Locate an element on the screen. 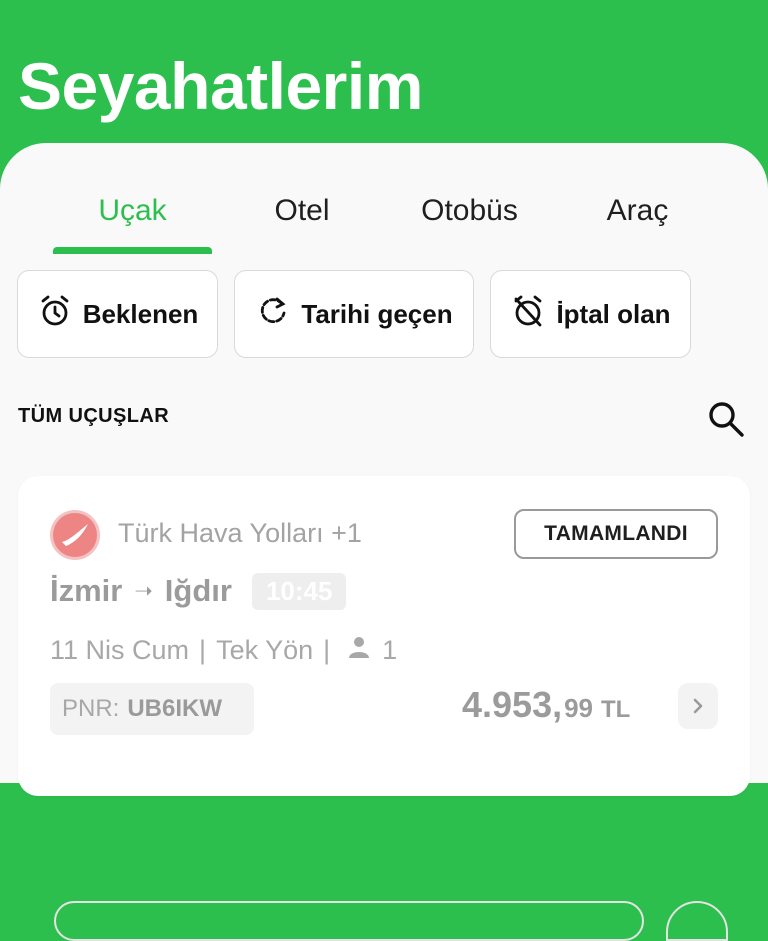 This screenshot has width=768, height=941. filter-label: Tarihi geçen is located at coordinates (377, 313).